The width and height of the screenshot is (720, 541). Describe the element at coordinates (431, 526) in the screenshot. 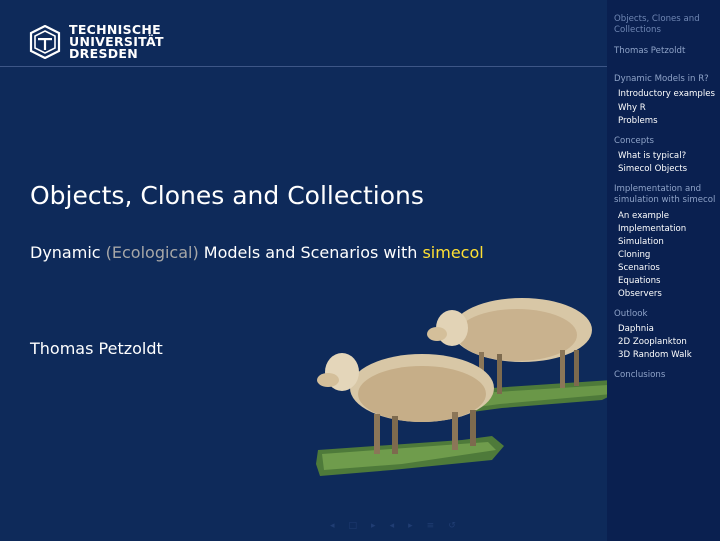

I see `nav-subsection-icon: ≡` at that location.